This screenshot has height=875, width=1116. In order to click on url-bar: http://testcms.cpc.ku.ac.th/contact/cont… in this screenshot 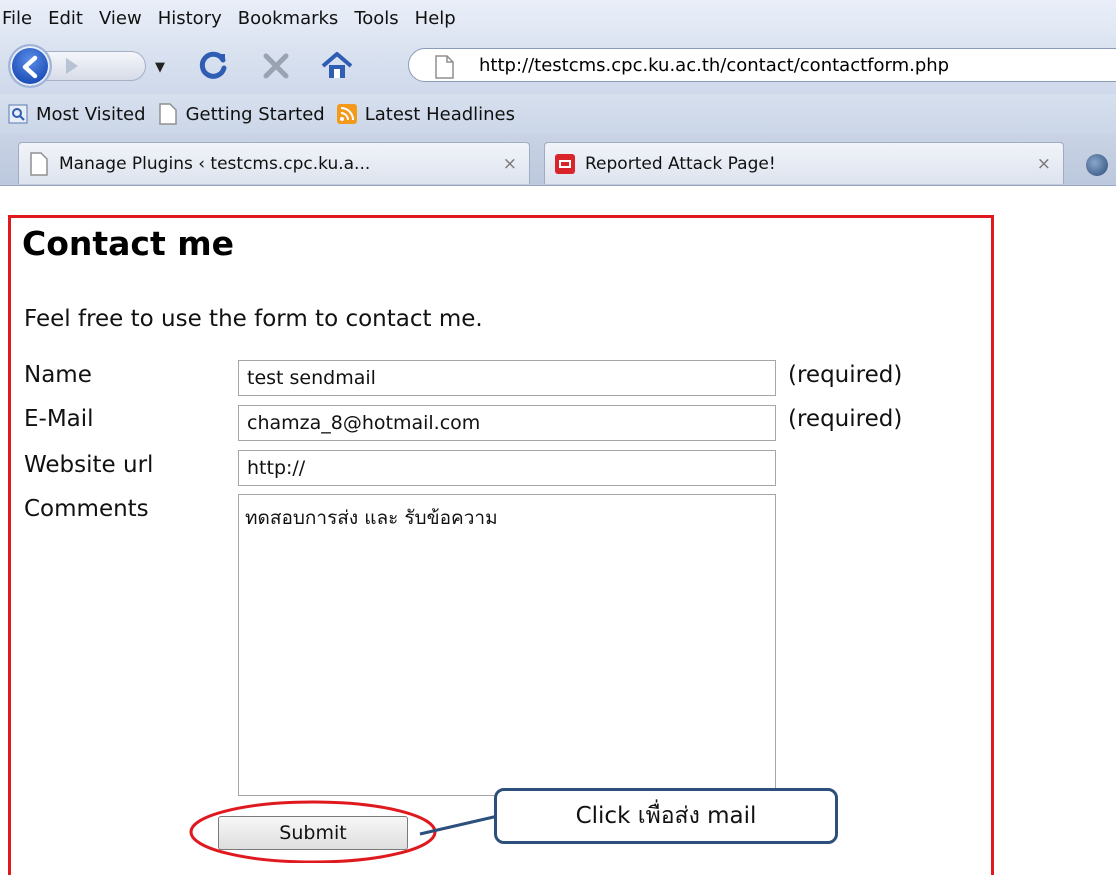, I will do `click(762, 65)`.